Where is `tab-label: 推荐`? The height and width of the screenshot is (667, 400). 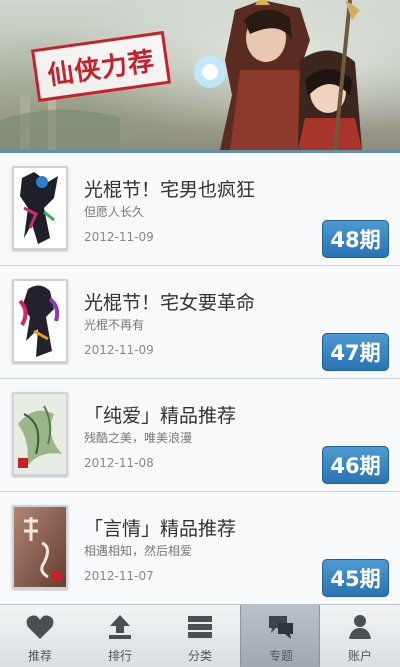 tab-label: 推荐 is located at coordinates (39, 656).